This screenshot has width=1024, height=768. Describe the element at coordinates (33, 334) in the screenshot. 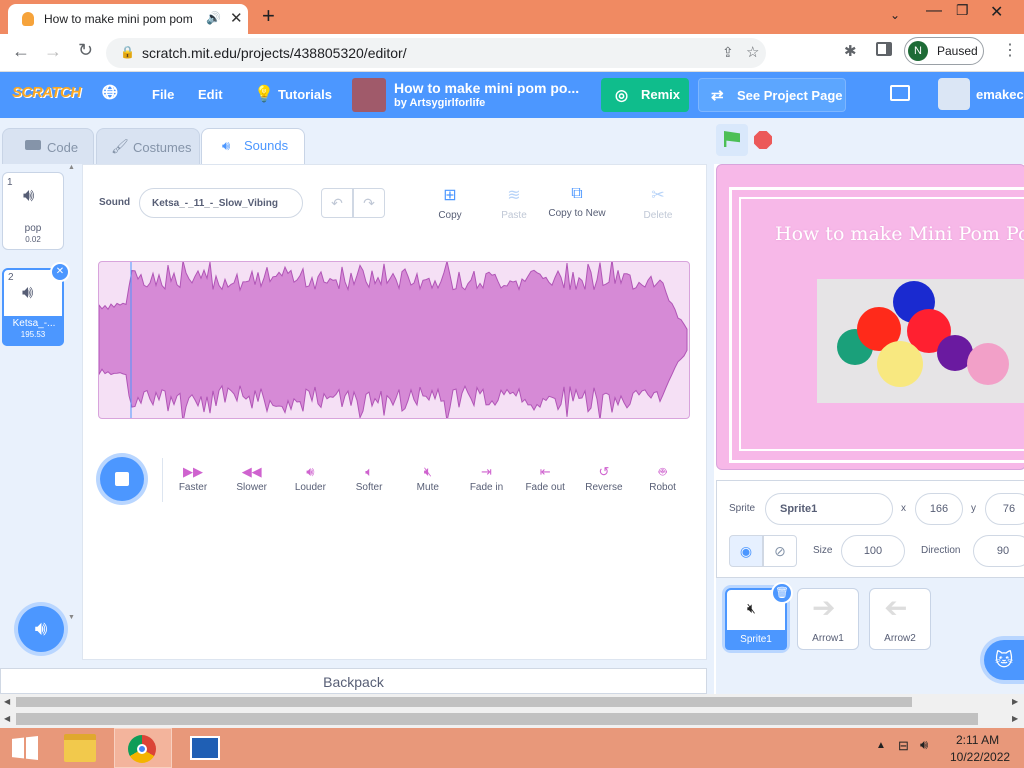

I see `sound-duration: 195.53` at that location.